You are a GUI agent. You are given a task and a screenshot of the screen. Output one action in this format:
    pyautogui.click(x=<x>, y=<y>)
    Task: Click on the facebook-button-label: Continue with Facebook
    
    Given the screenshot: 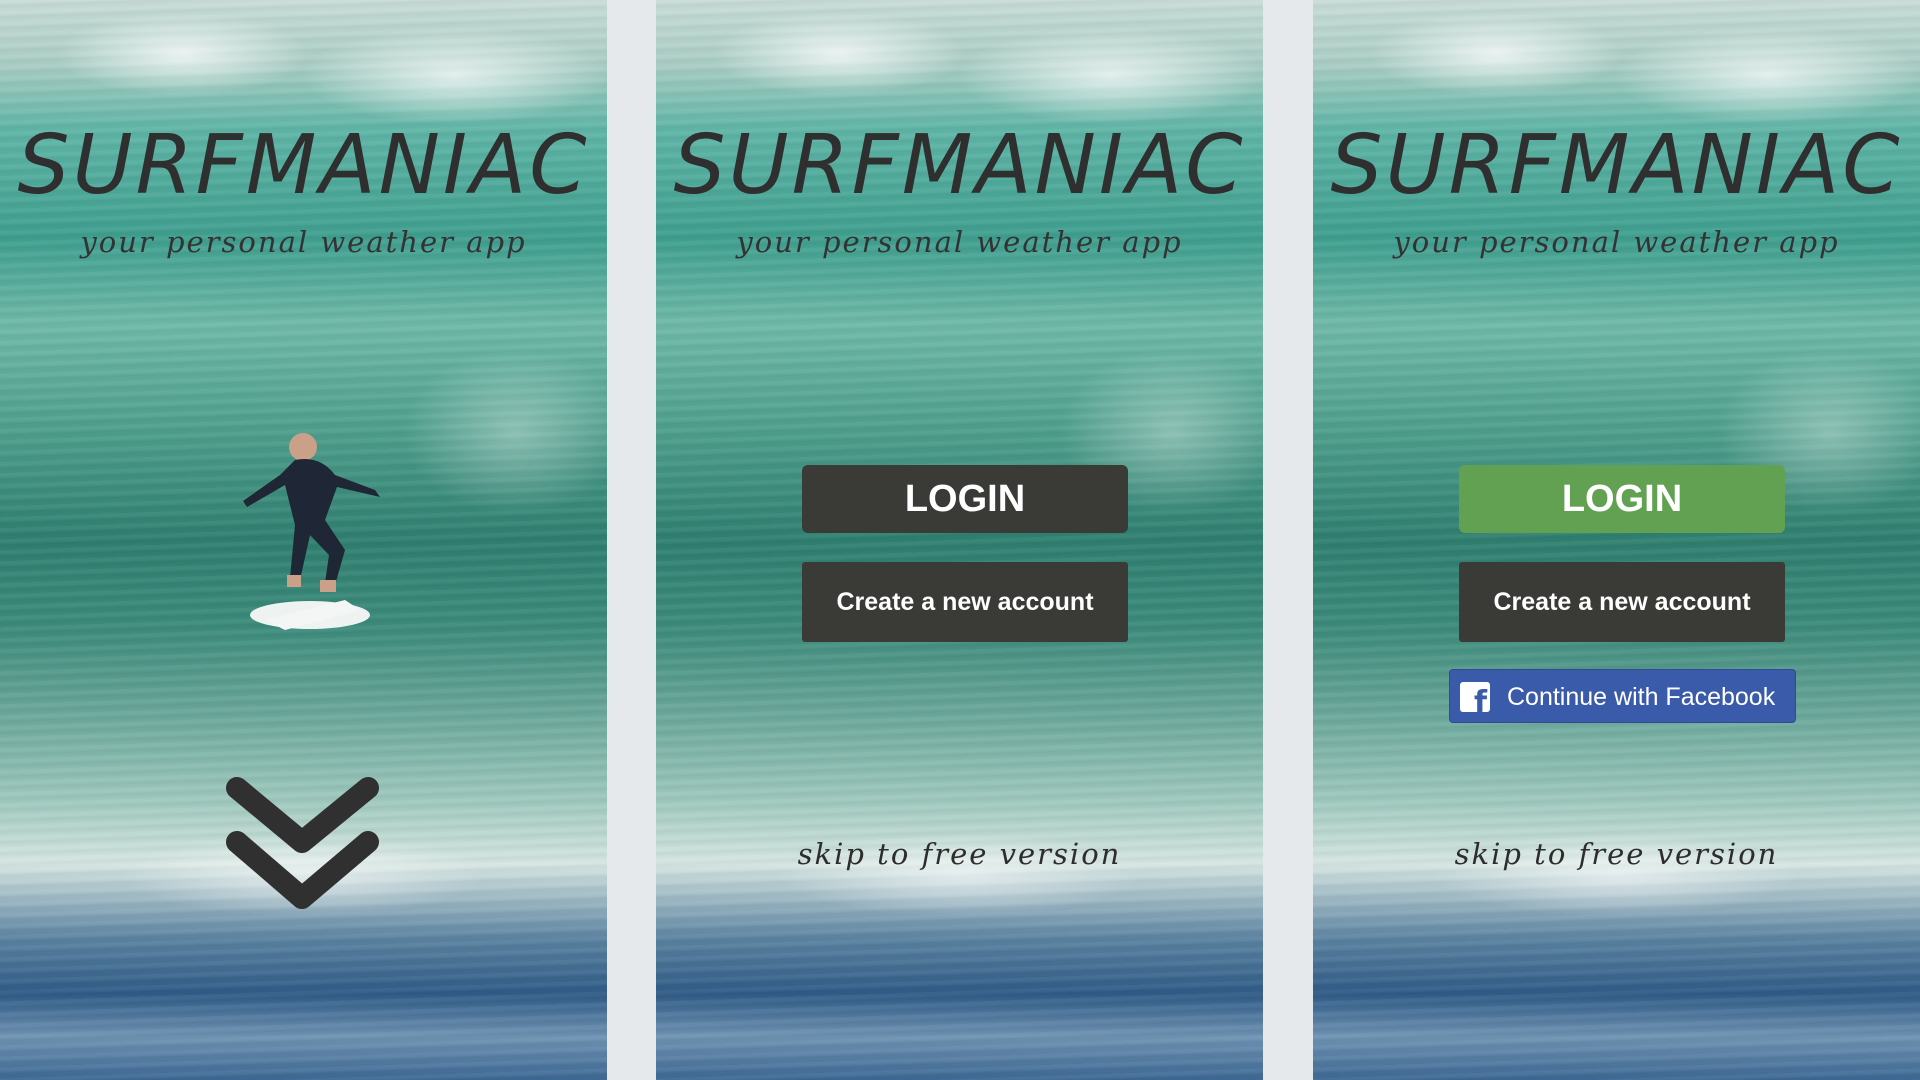 What is the action you would take?
    pyautogui.click(x=1641, y=697)
    